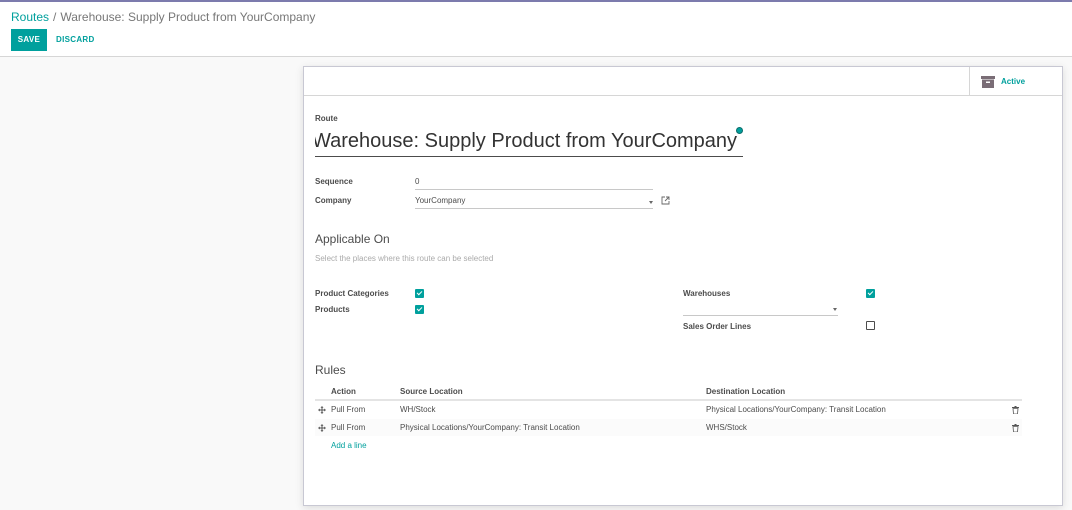 The height and width of the screenshot is (510, 1072). Describe the element at coordinates (668, 446) in the screenshot. I see `add-line-row: Add a line` at that location.